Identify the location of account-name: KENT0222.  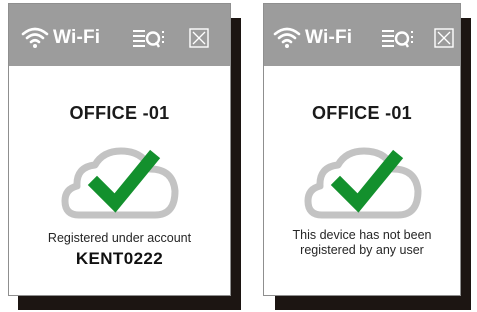
(119, 258).